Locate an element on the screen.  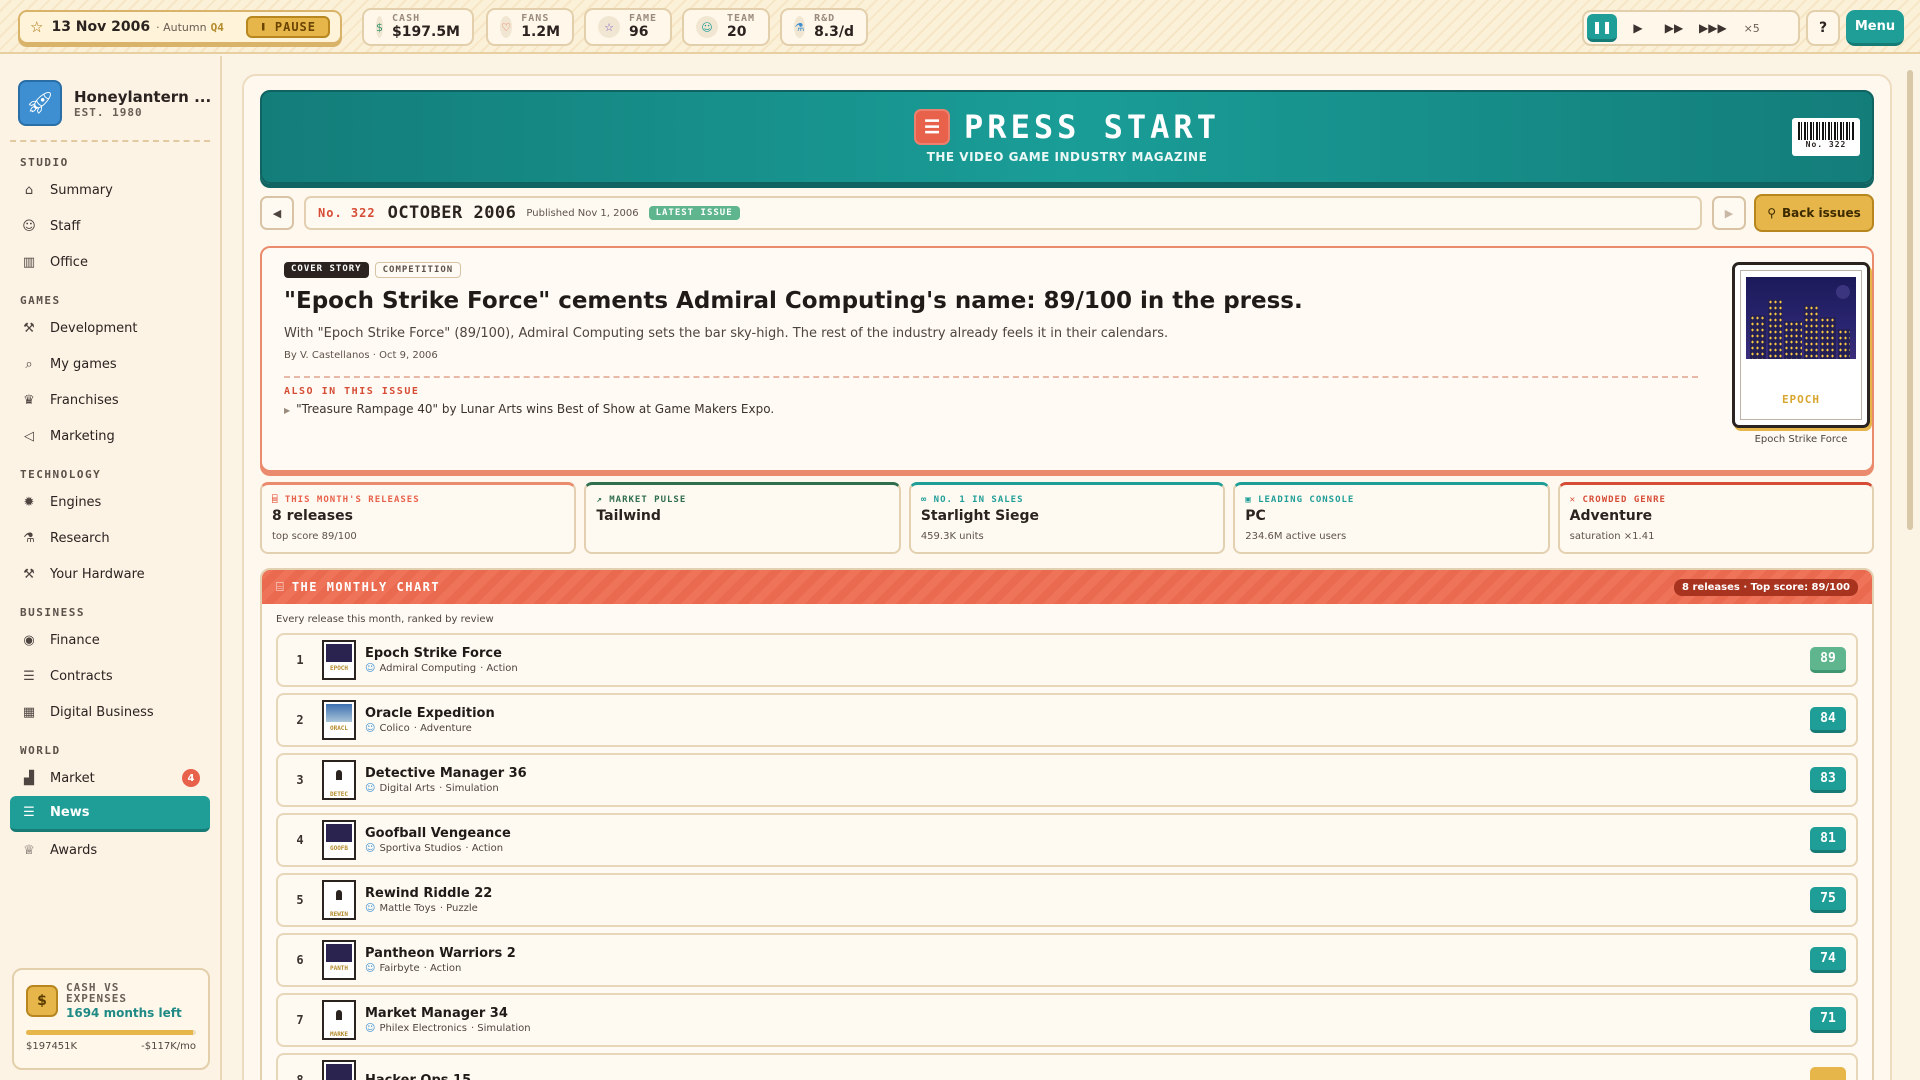
game-cover-thumbnail: PANTH is located at coordinates (339, 960).